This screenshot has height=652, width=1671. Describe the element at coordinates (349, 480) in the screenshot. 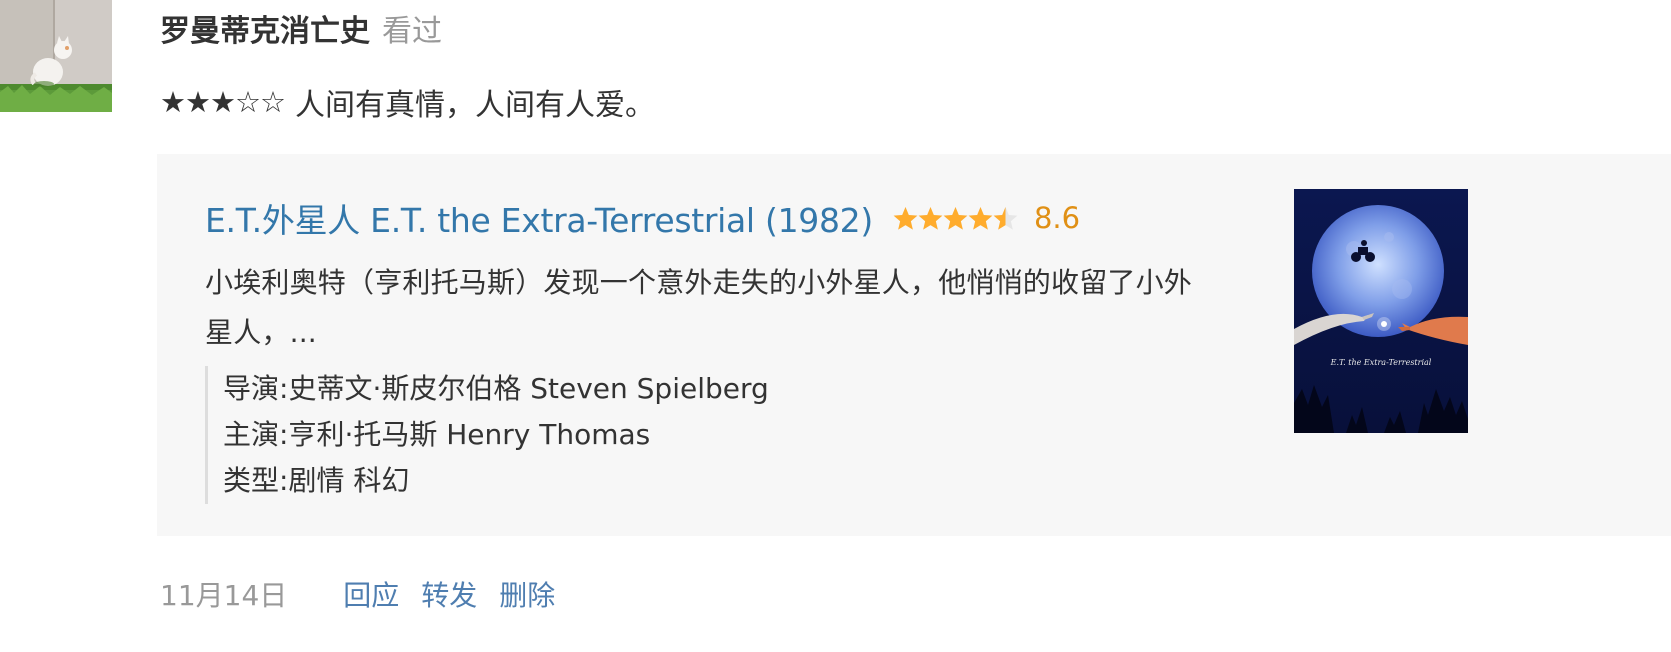

I see `credit-value: 剧情 科幻` at that location.